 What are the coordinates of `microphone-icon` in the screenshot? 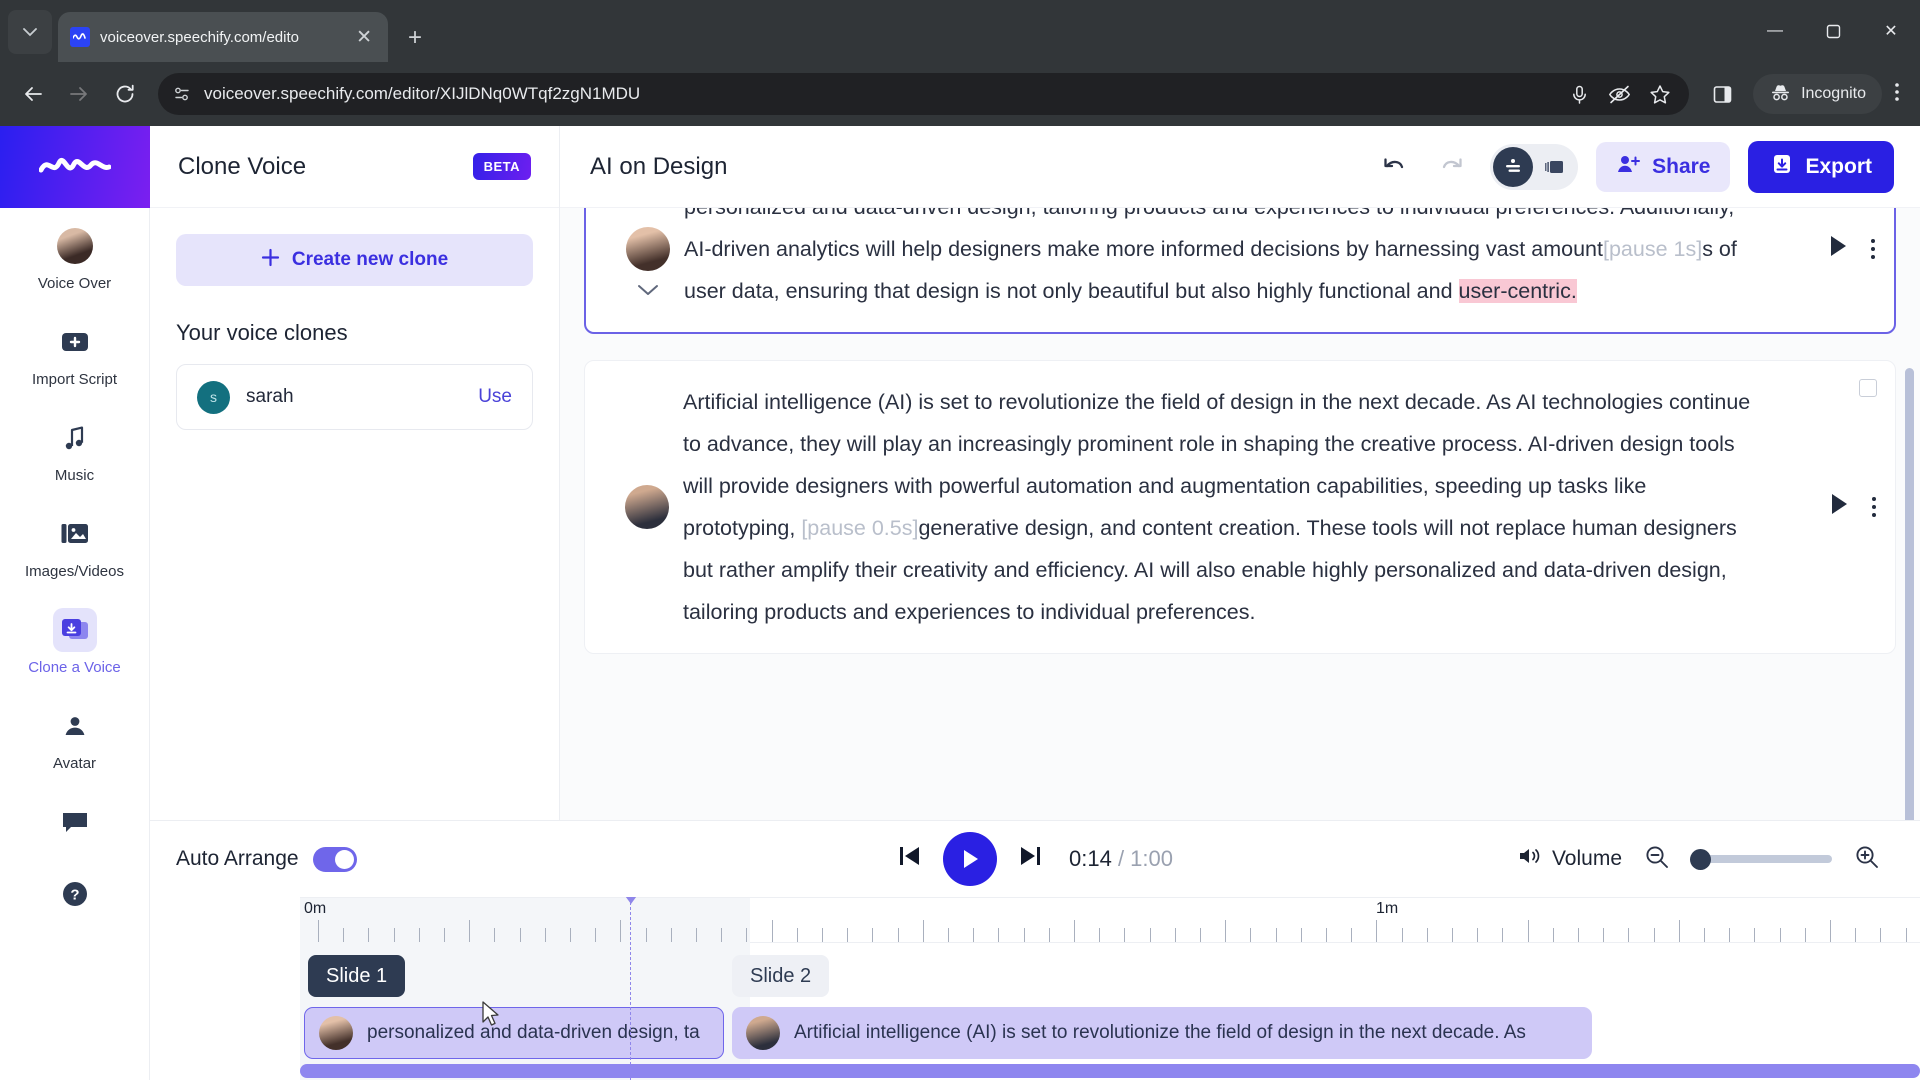 It's located at (1579, 94).